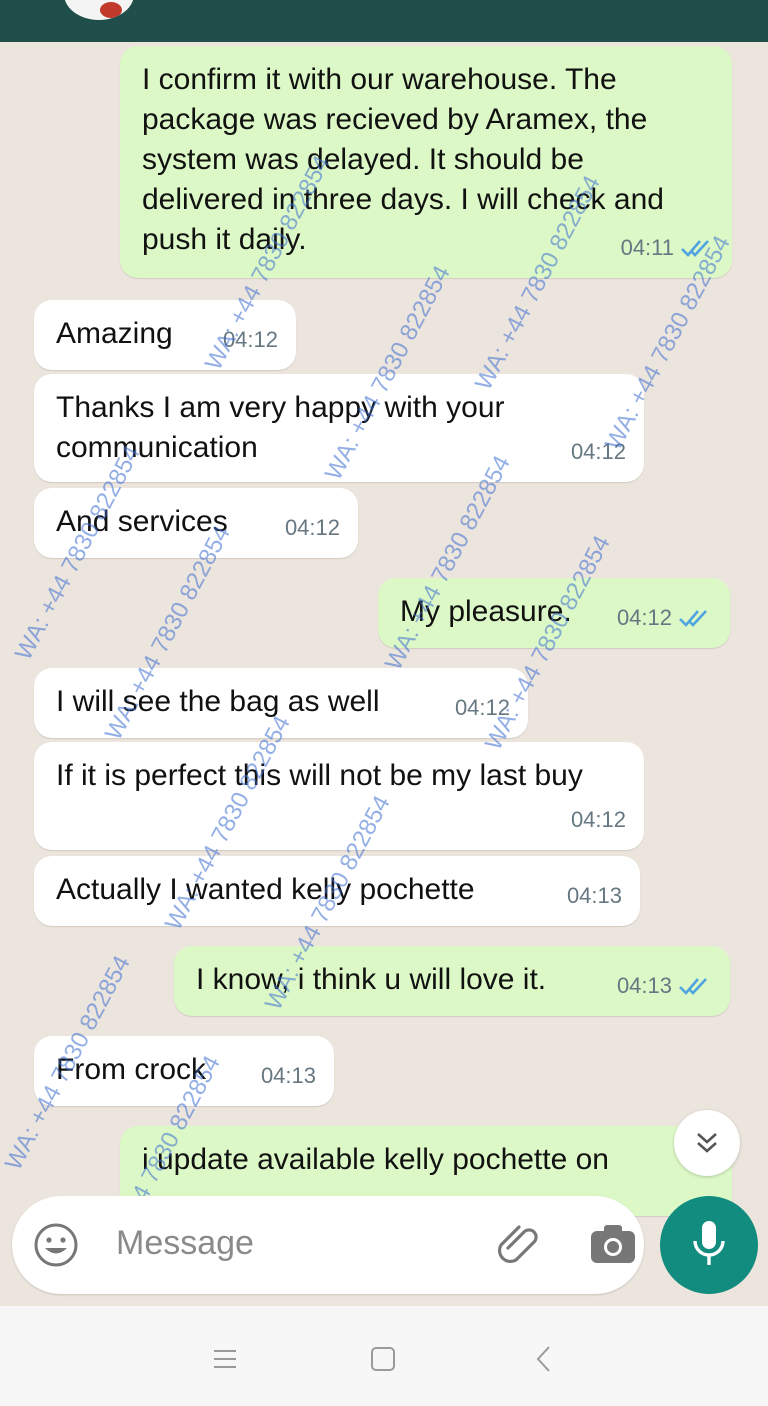 The image size is (768, 1406). What do you see at coordinates (218, 701) in the screenshot?
I see `message-text: I will see the bag as well` at bounding box center [218, 701].